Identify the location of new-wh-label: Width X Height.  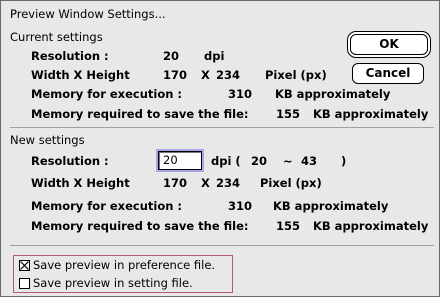
(80, 183).